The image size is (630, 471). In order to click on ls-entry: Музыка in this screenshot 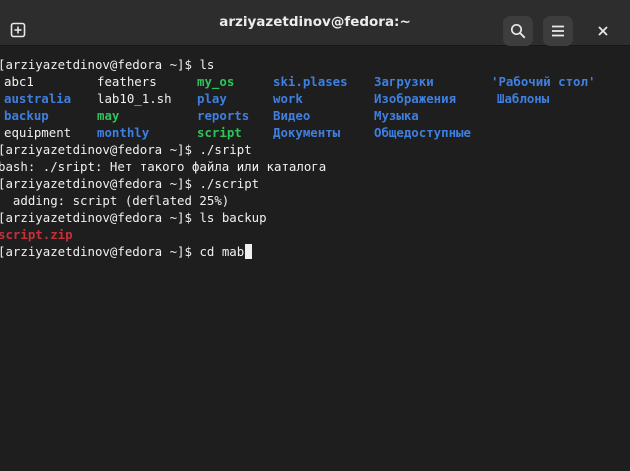, I will do `click(396, 115)`.